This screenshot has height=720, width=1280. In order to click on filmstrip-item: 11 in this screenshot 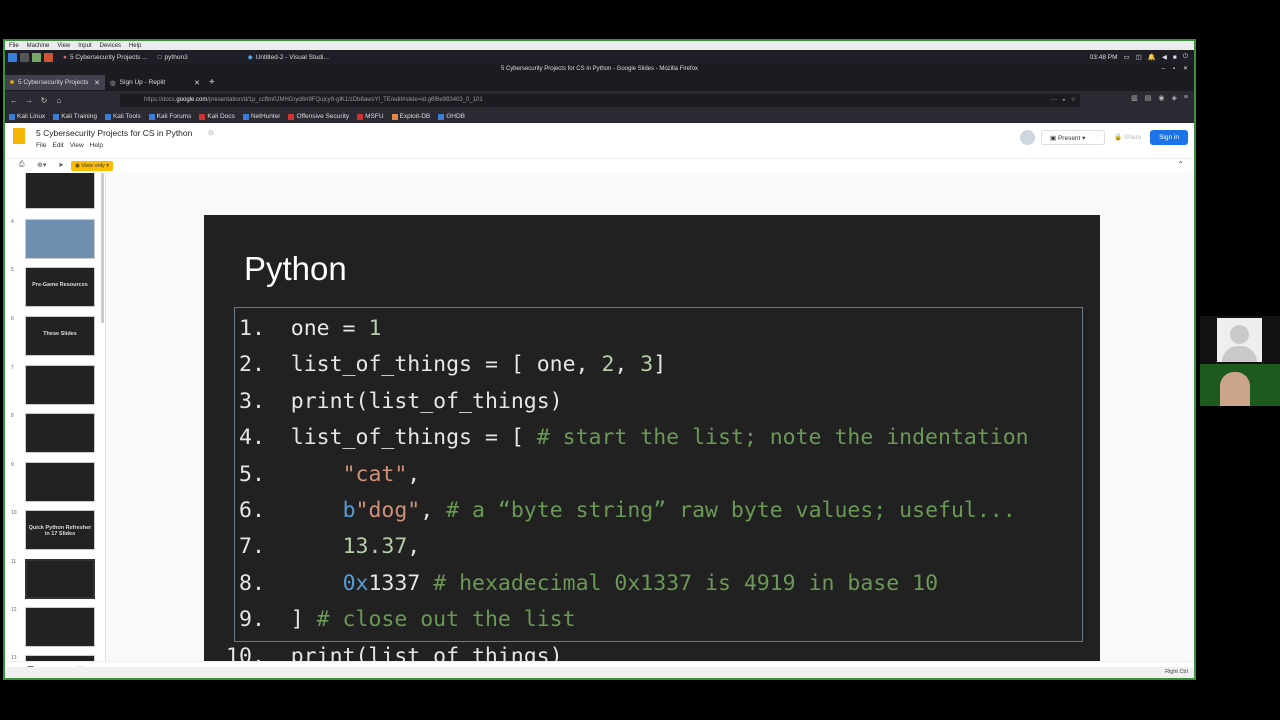, I will do `click(55, 580)`.